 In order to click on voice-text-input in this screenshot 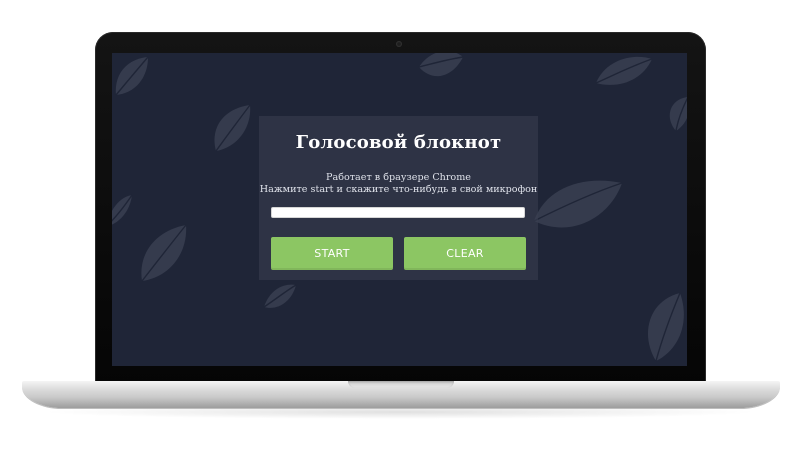, I will do `click(398, 212)`.